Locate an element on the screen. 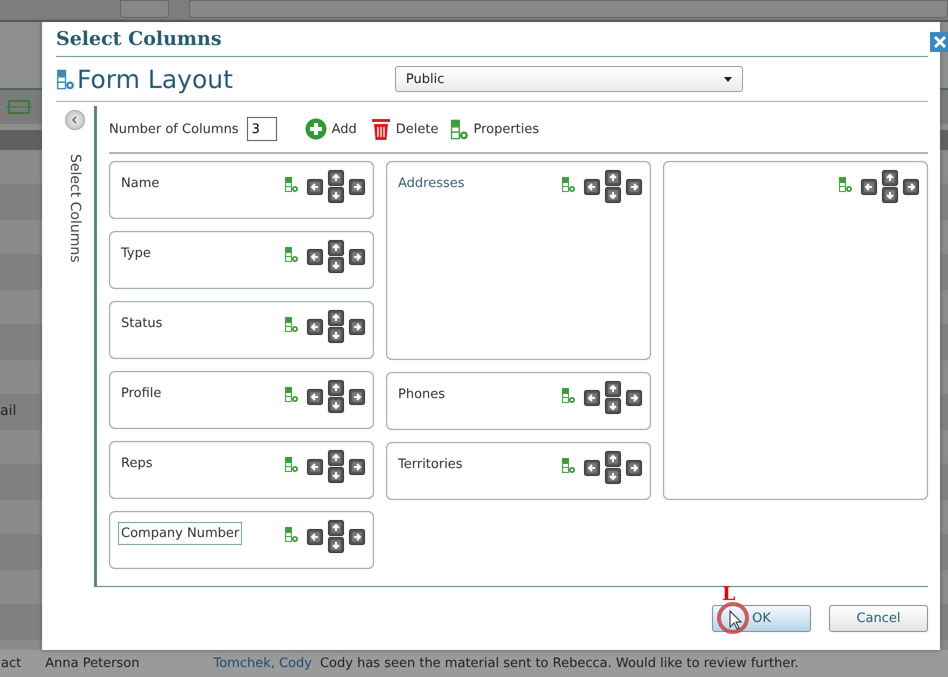 The height and width of the screenshot is (677, 948). field-card: Territories is located at coordinates (518, 471).